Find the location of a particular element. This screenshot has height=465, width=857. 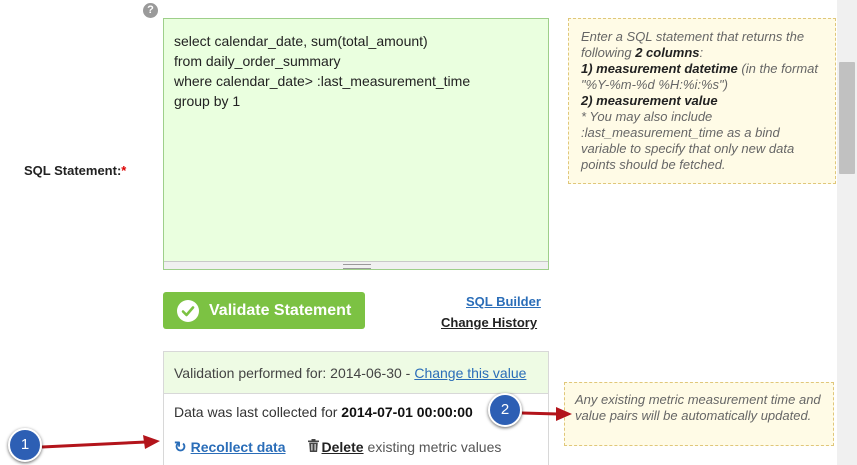

last-collected-label: Data was last collected for is located at coordinates (258, 412).